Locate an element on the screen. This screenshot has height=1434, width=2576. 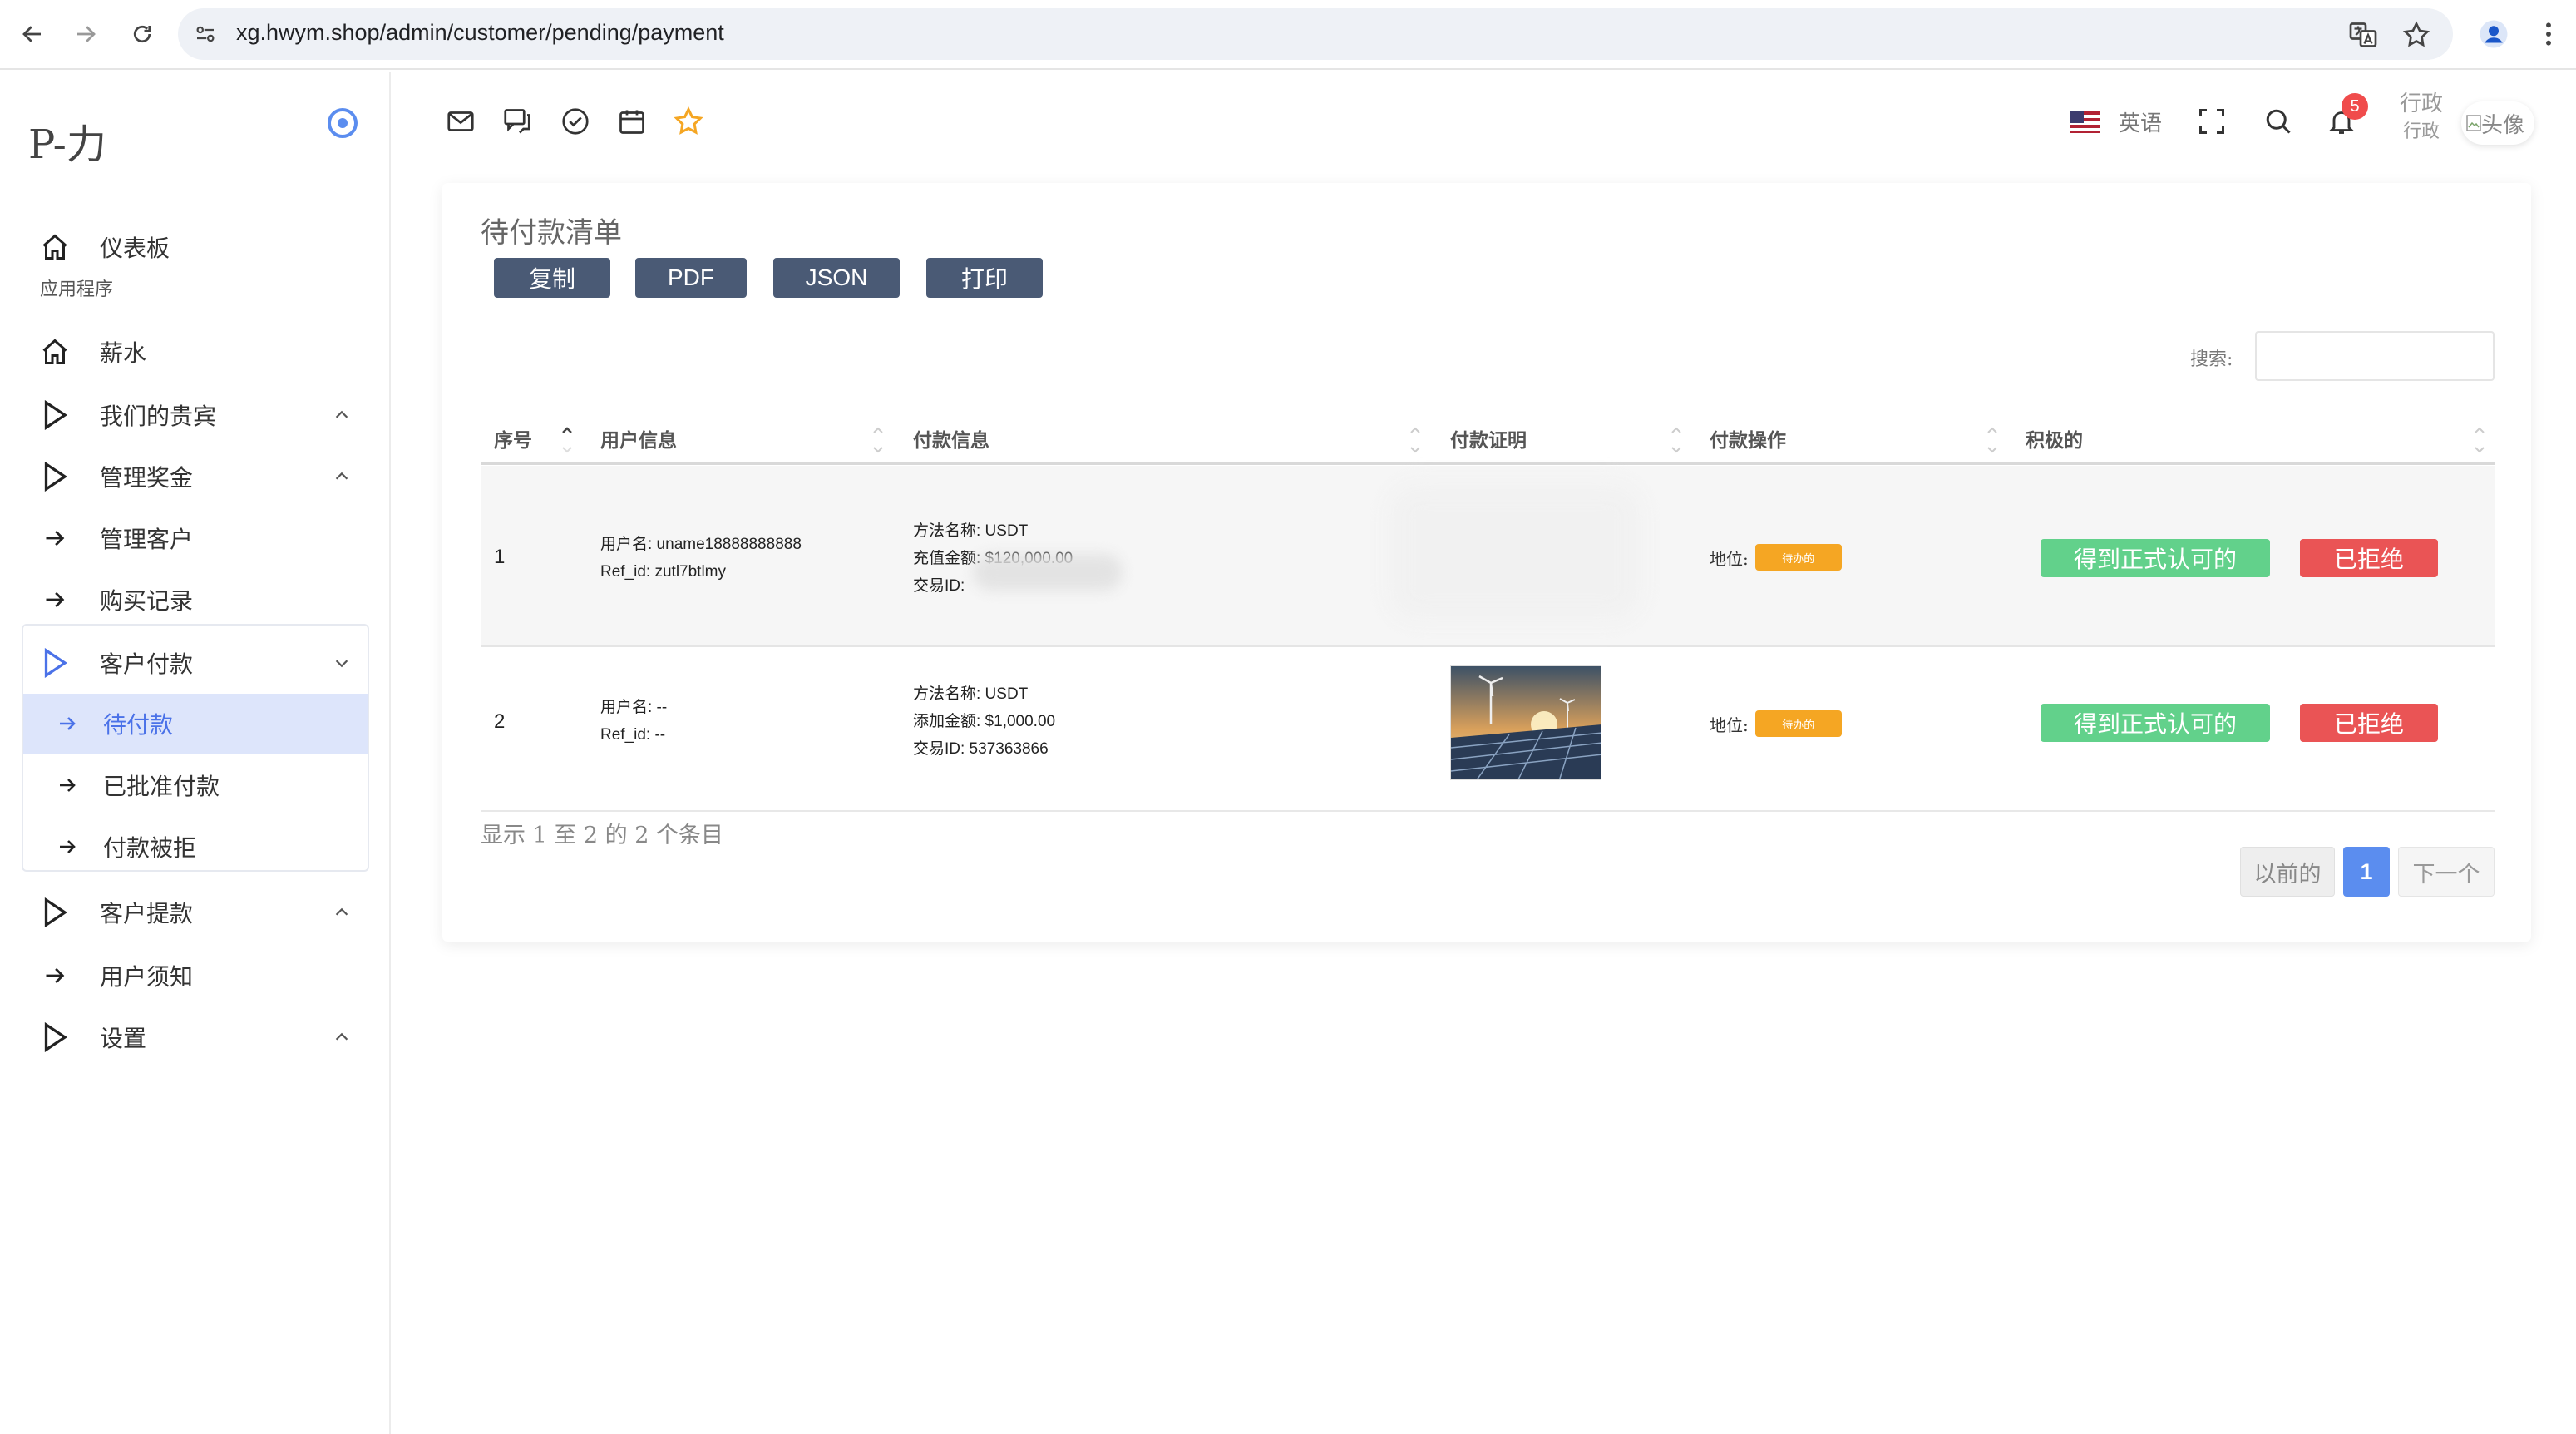
sidebar-item-salary: 薪水 is located at coordinates (195, 352).